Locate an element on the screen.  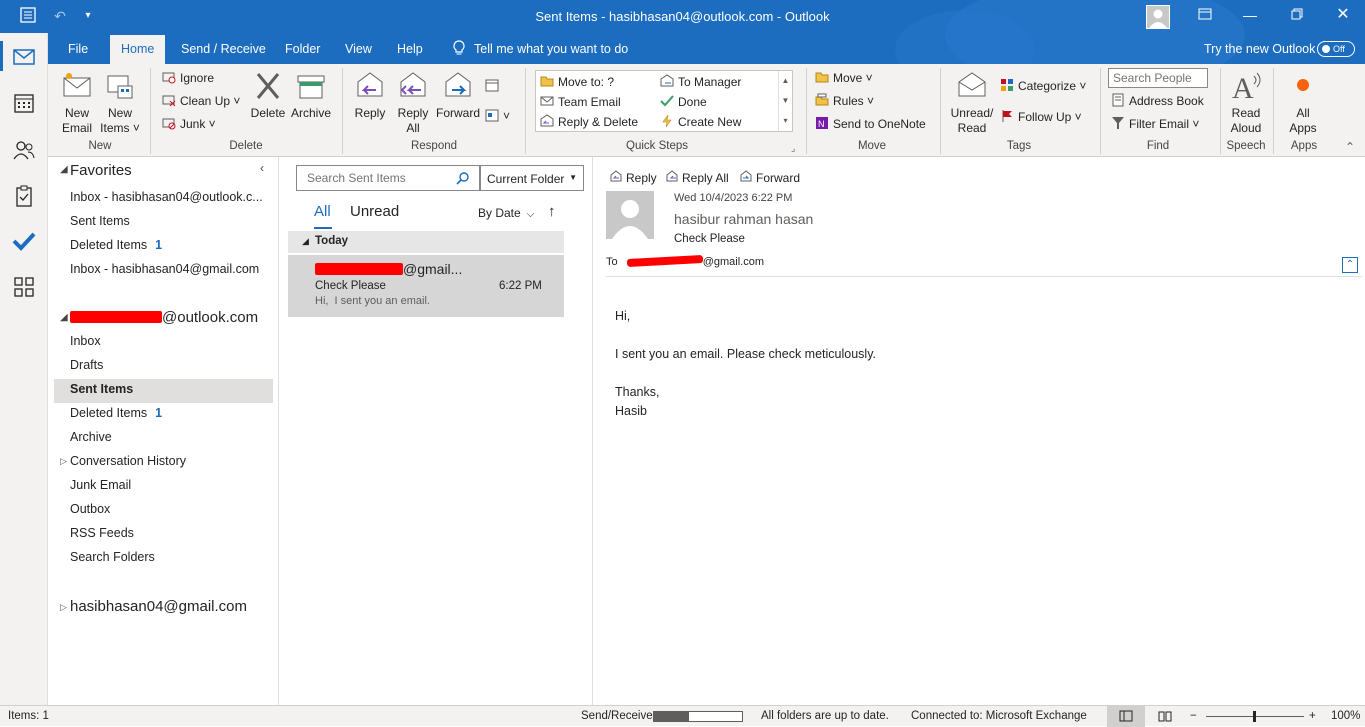
reading-reply-button: Reply is located at coordinates (633, 177).